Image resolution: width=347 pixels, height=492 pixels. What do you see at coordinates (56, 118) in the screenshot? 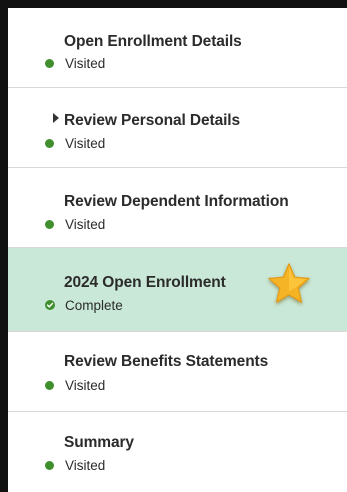
I see `caret-right-icon` at bounding box center [56, 118].